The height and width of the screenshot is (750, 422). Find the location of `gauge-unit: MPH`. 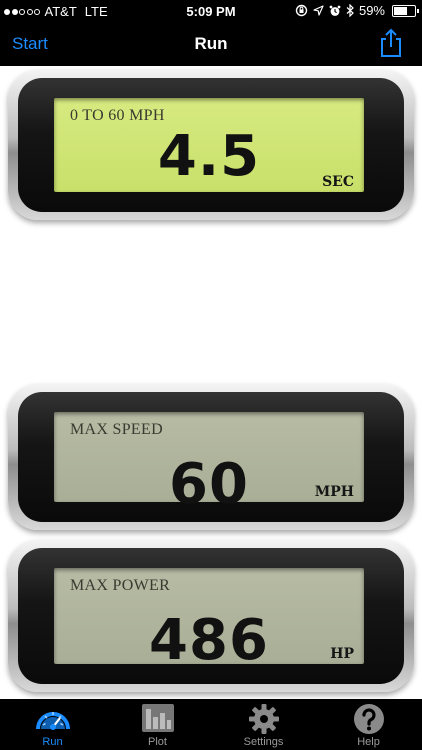

gauge-unit: MPH is located at coordinates (334, 492).